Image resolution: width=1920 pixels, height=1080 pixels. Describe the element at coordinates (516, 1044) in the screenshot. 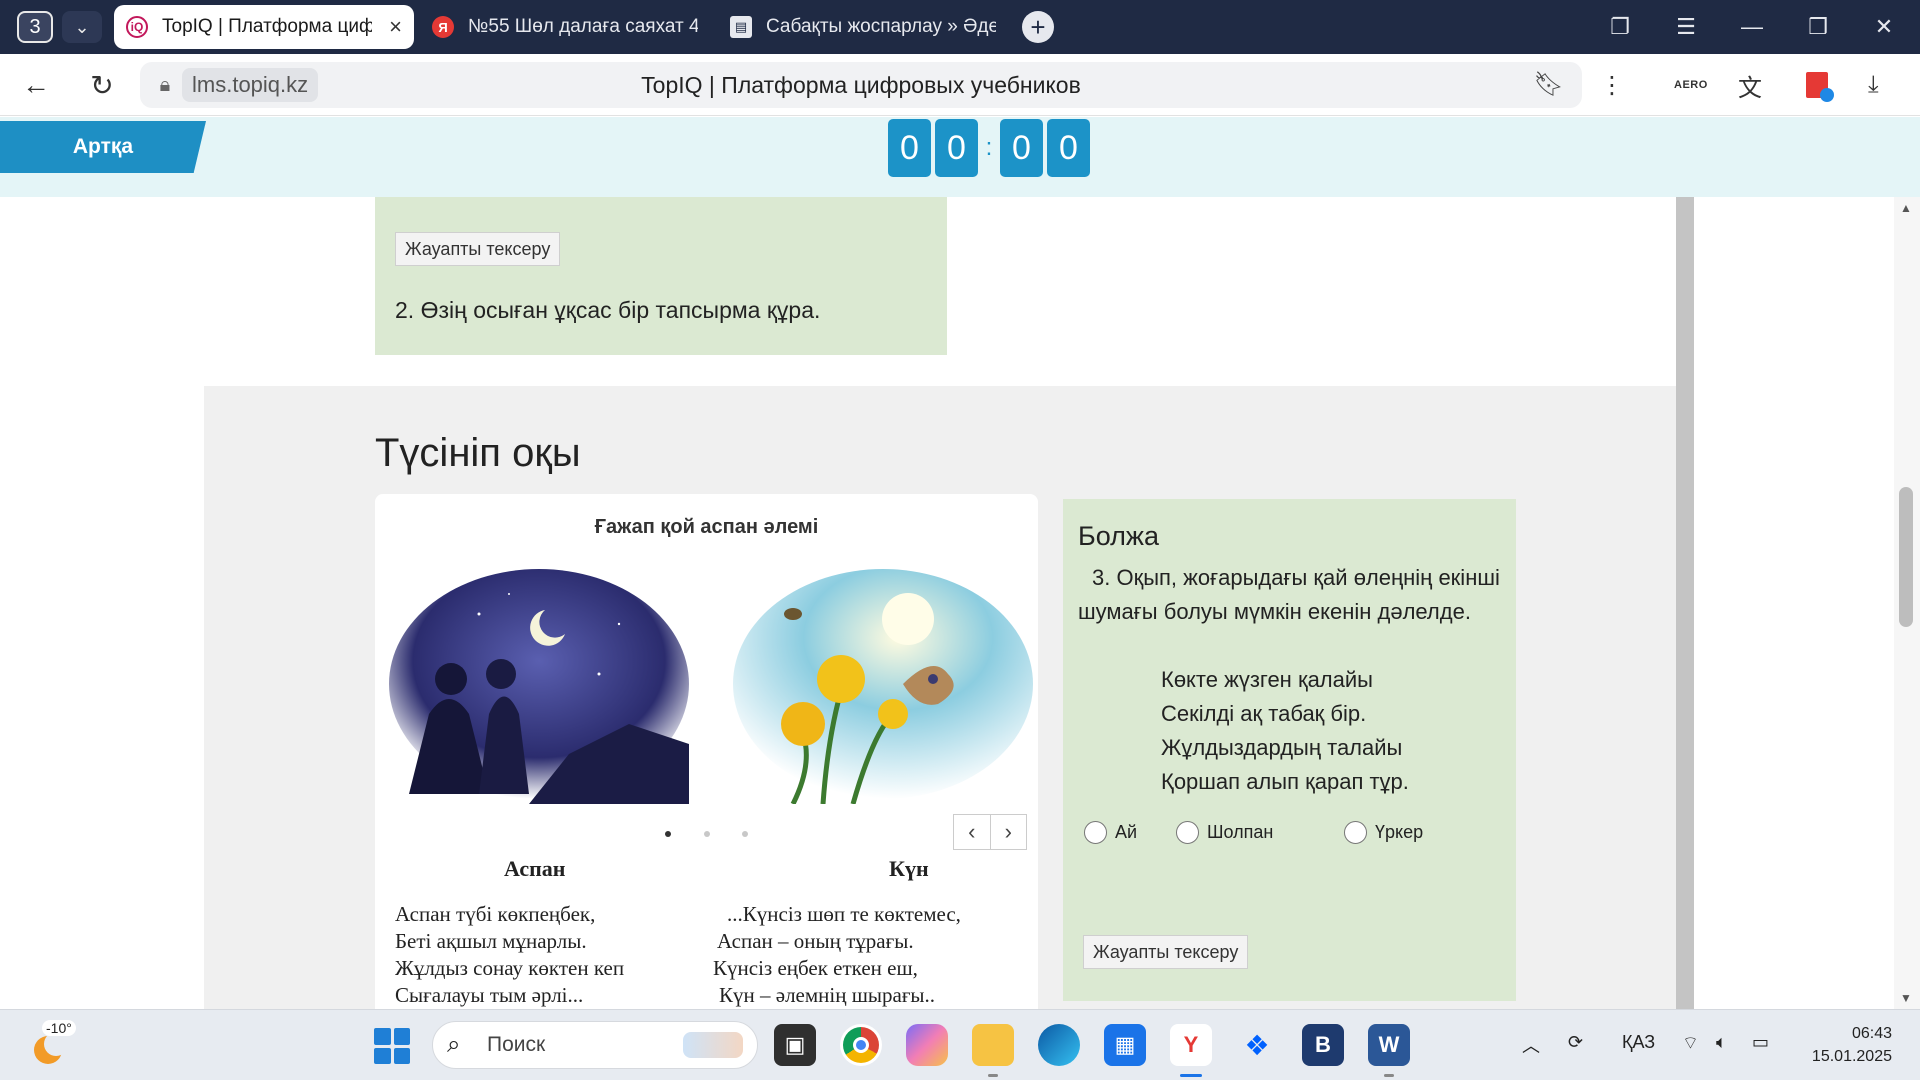

I see `search-placeholder: Поиск` at that location.